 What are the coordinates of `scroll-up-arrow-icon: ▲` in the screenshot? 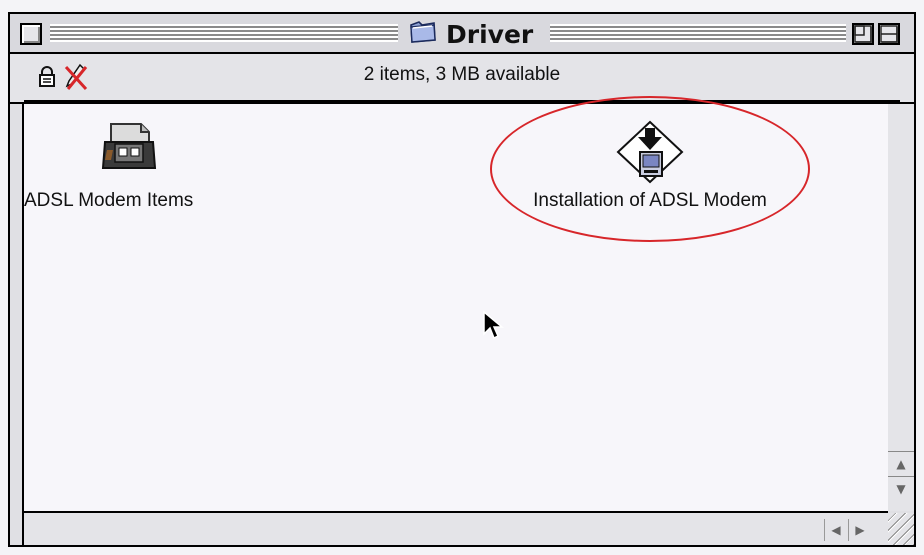 It's located at (901, 464).